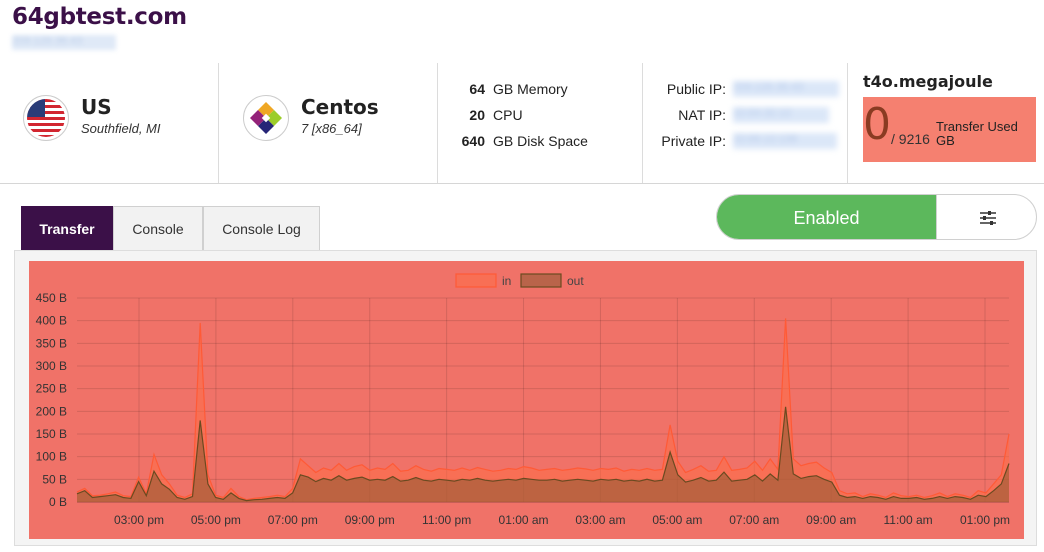 The image size is (1044, 552). What do you see at coordinates (51, 321) in the screenshot?
I see `y-tick-label: 400 B` at bounding box center [51, 321].